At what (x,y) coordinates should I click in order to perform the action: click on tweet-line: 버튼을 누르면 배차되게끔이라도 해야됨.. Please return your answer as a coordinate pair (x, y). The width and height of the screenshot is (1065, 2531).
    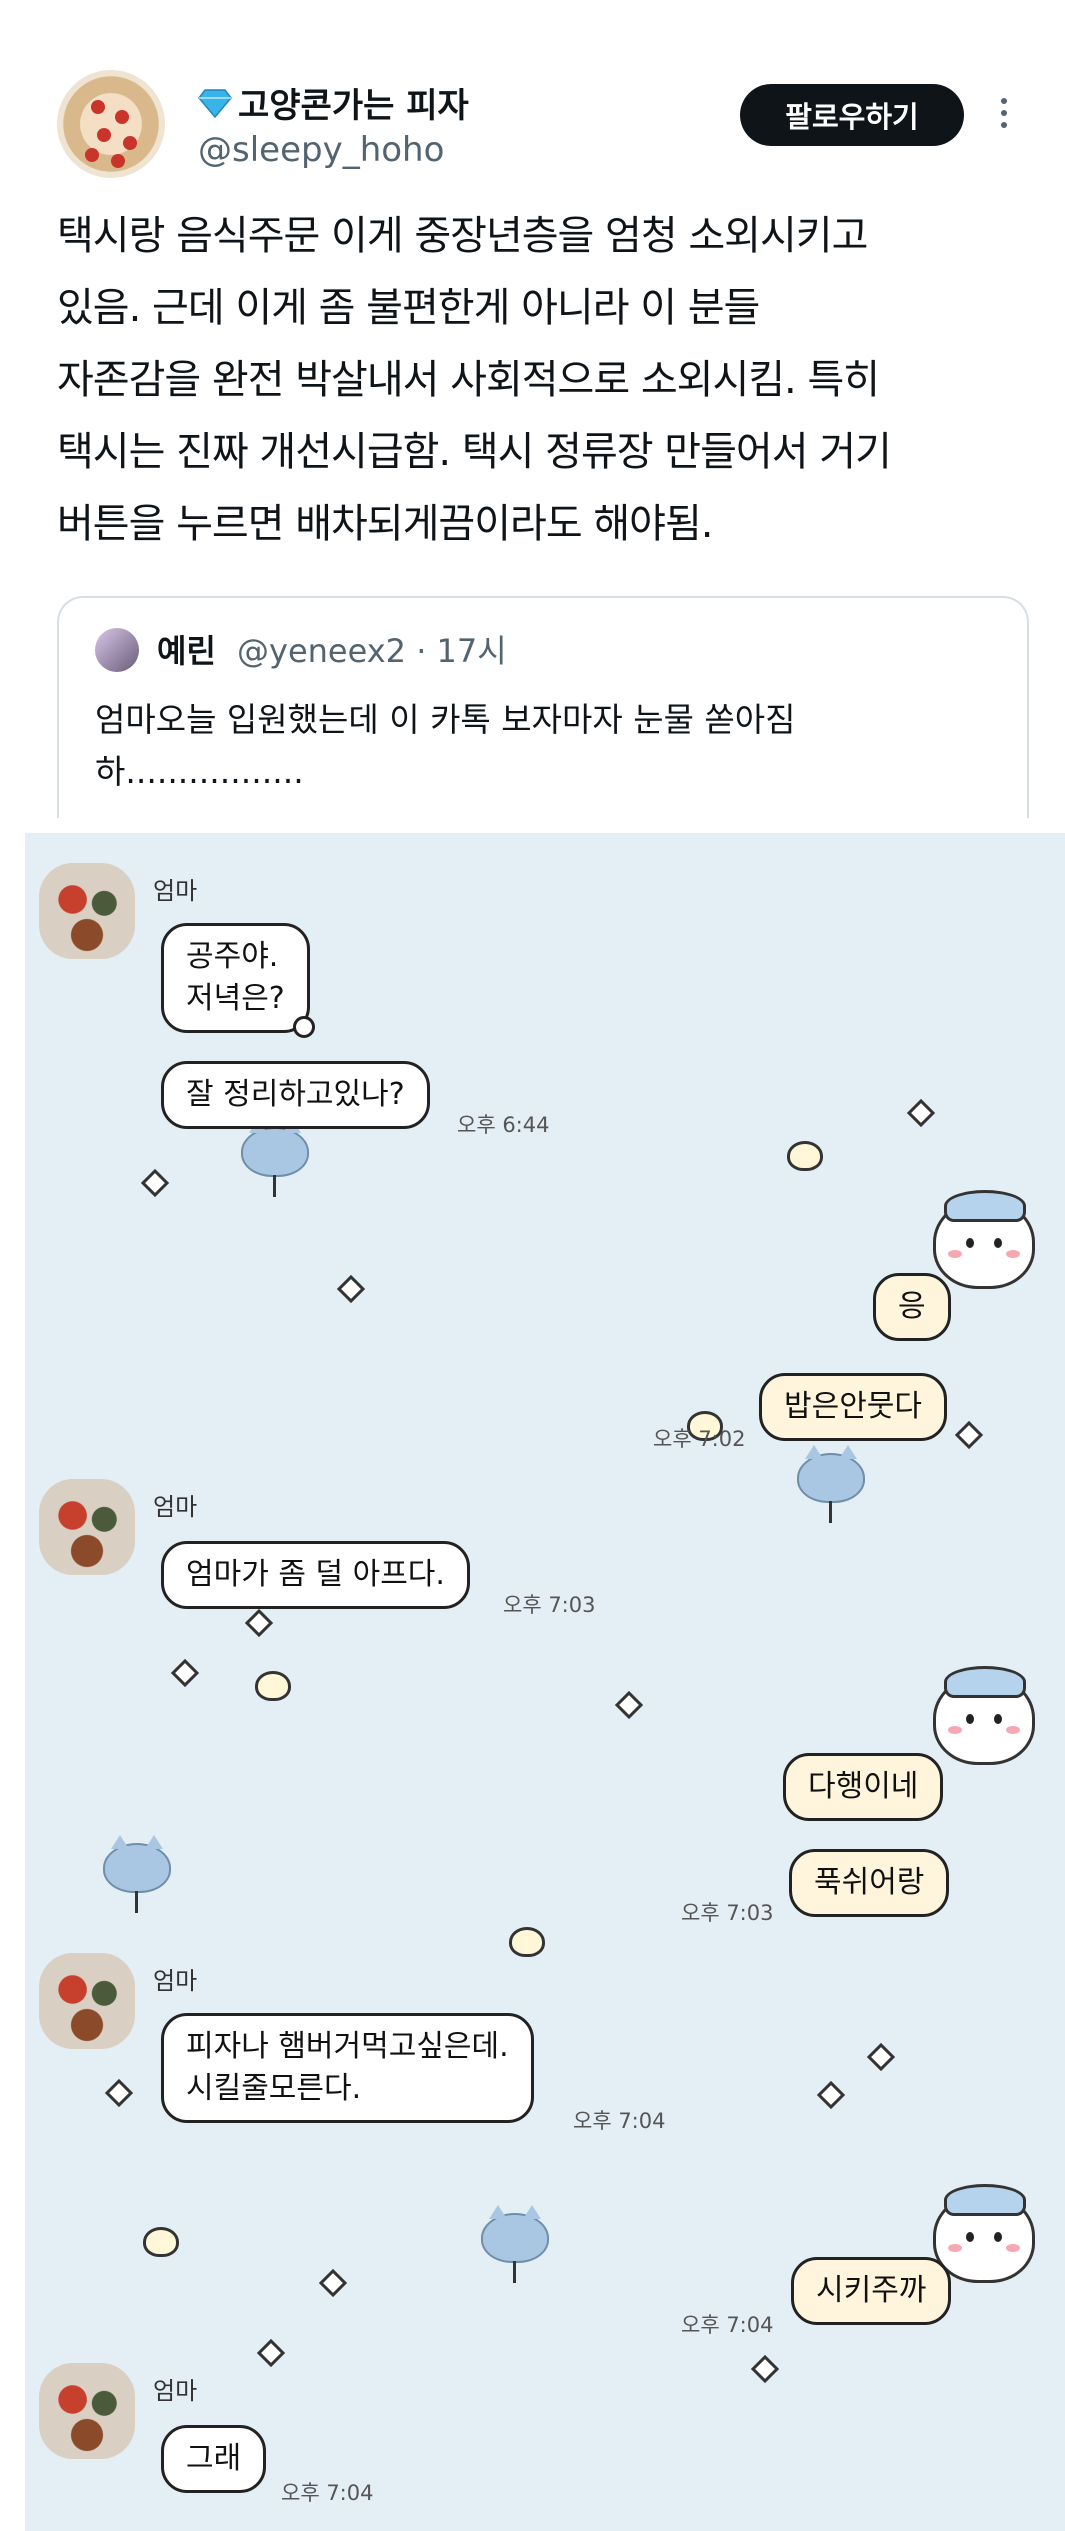
    Looking at the image, I should click on (385, 524).